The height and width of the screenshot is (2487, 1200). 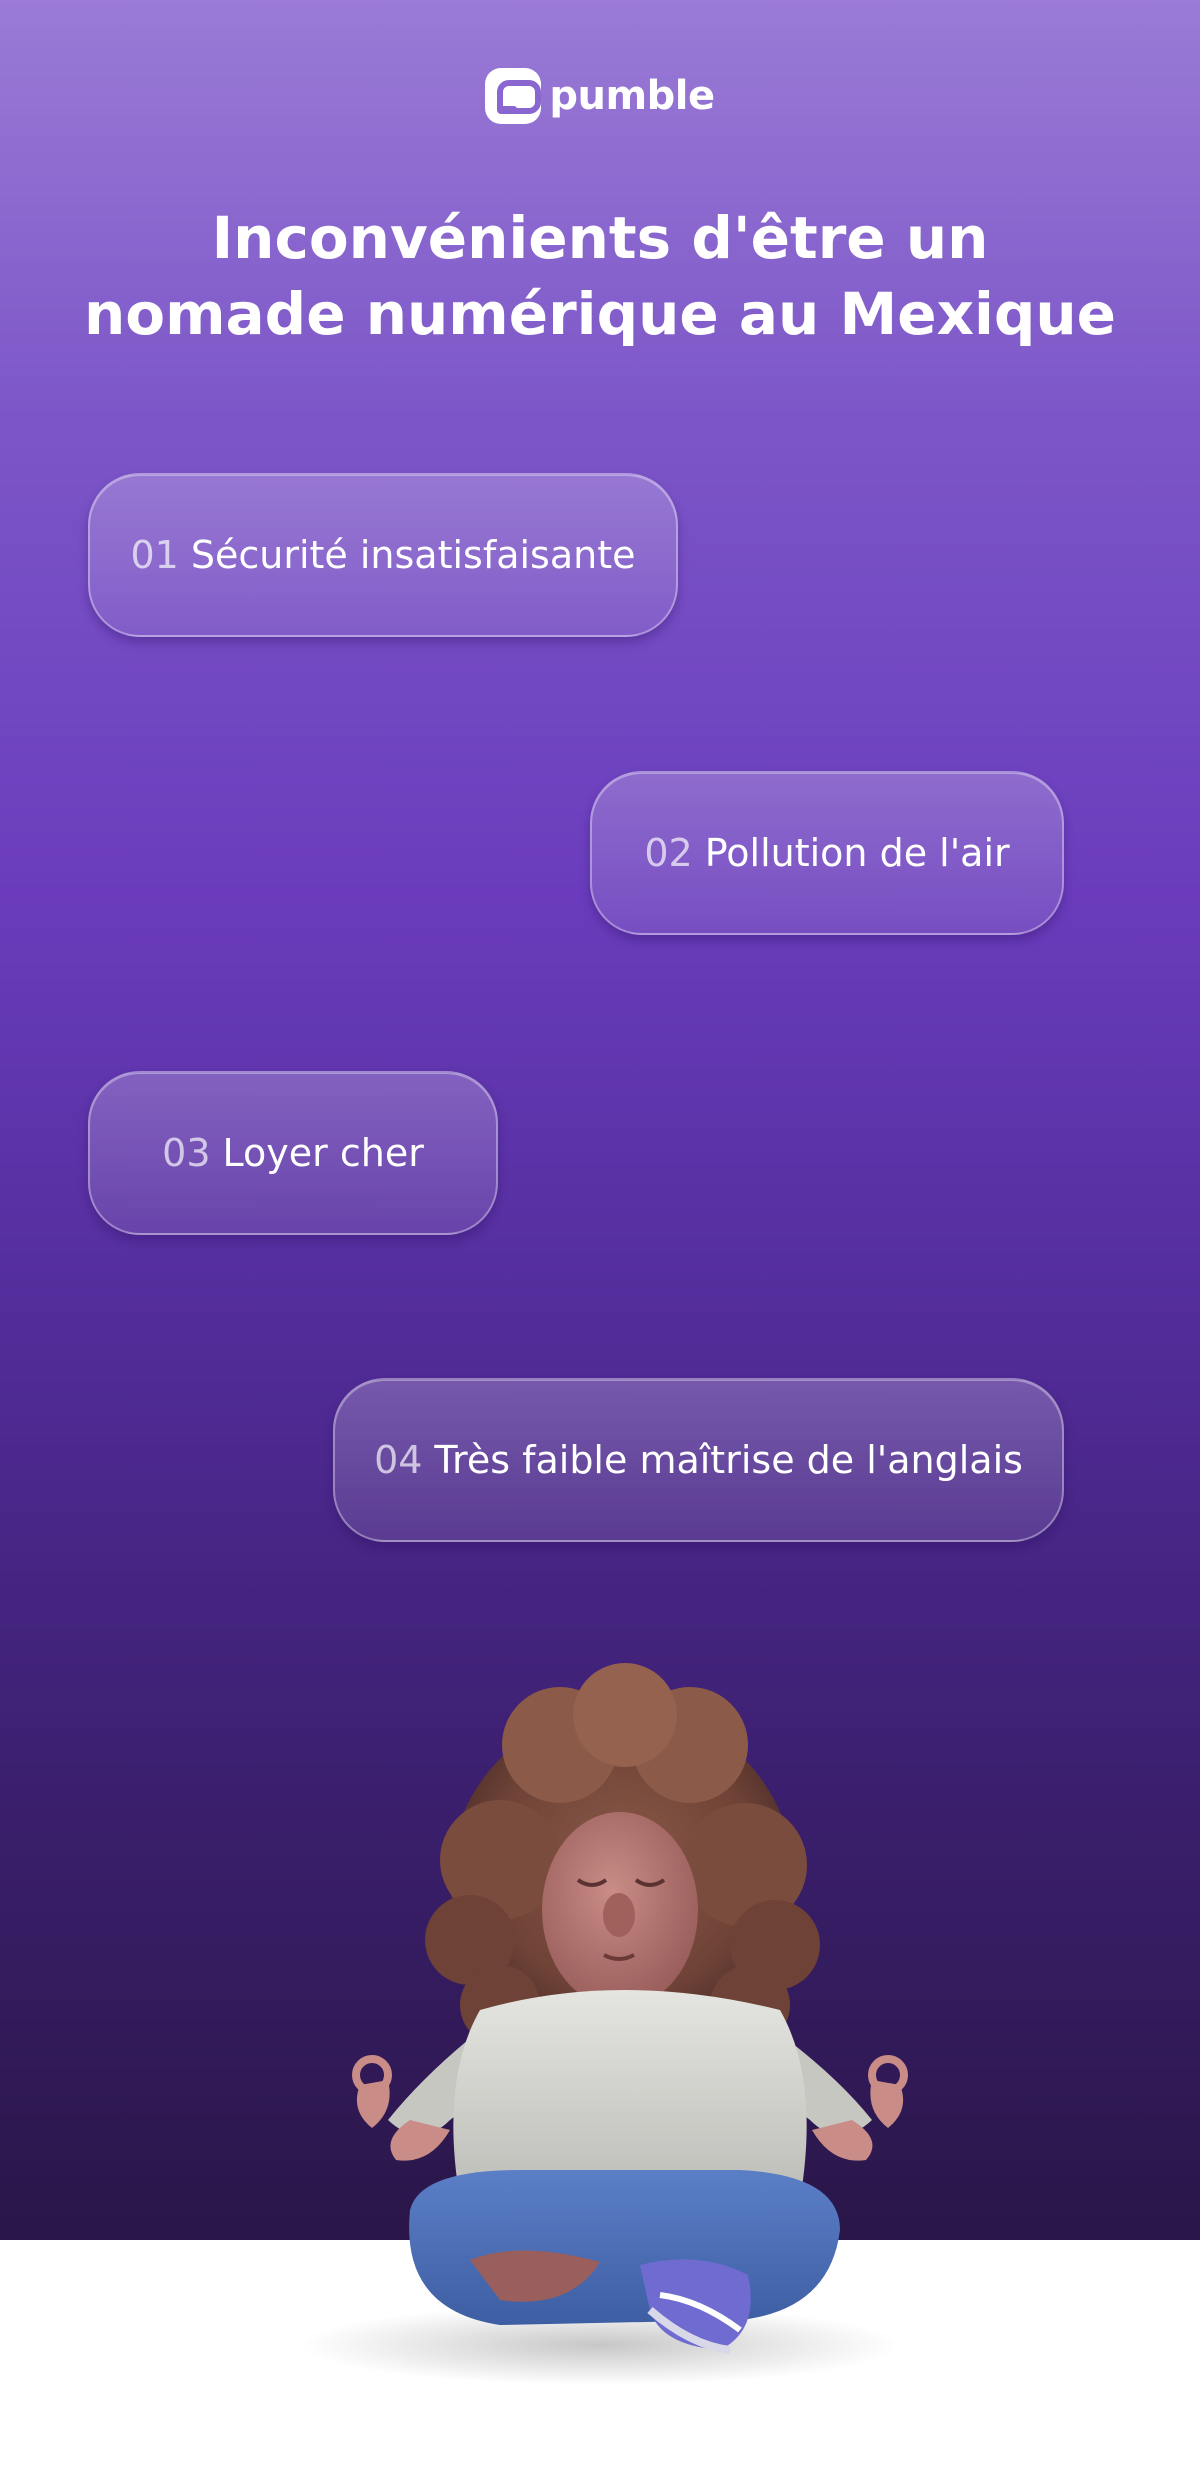 I want to click on item-label: Sécurité insatisfaisante, so click(x=413, y=555).